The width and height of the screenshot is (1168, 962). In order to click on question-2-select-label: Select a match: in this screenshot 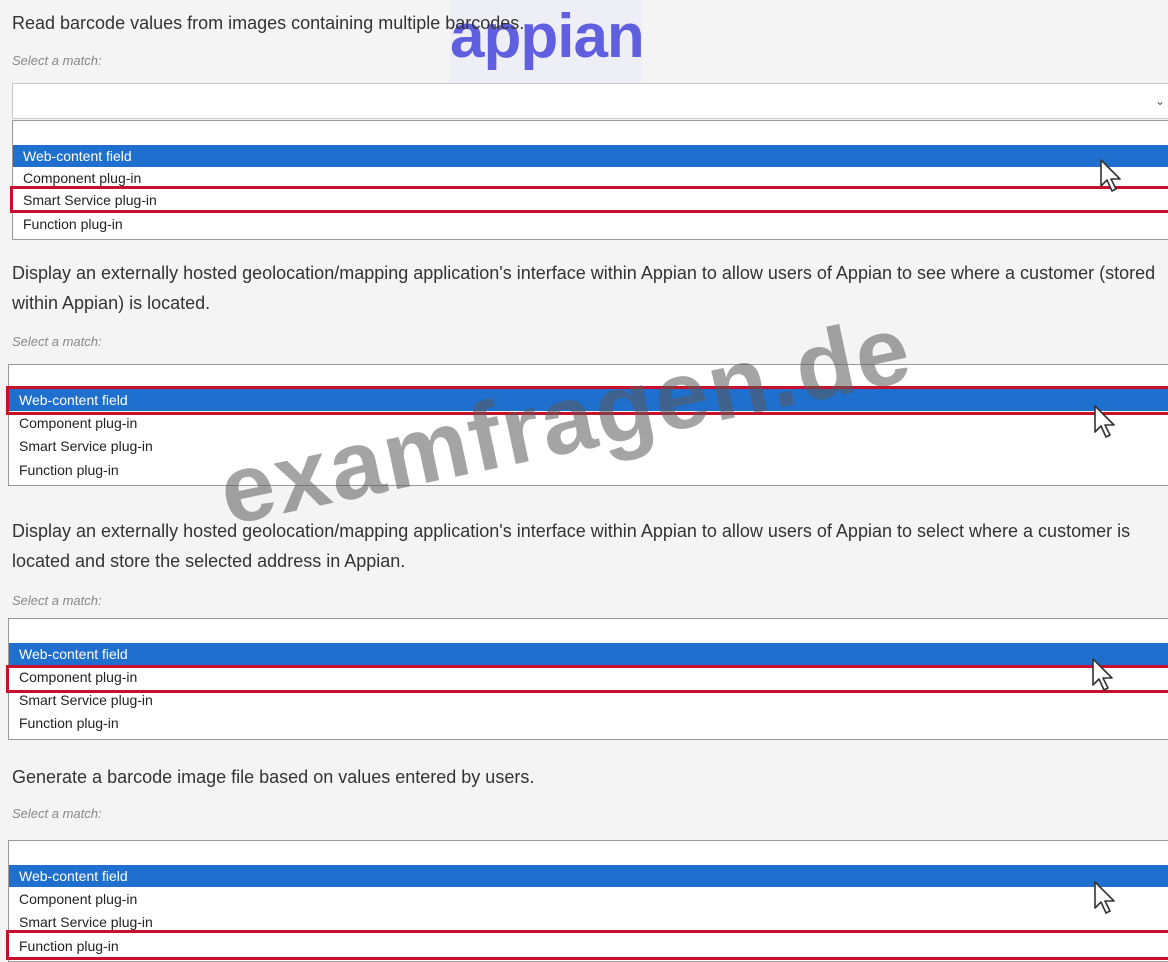, I will do `click(57, 341)`.